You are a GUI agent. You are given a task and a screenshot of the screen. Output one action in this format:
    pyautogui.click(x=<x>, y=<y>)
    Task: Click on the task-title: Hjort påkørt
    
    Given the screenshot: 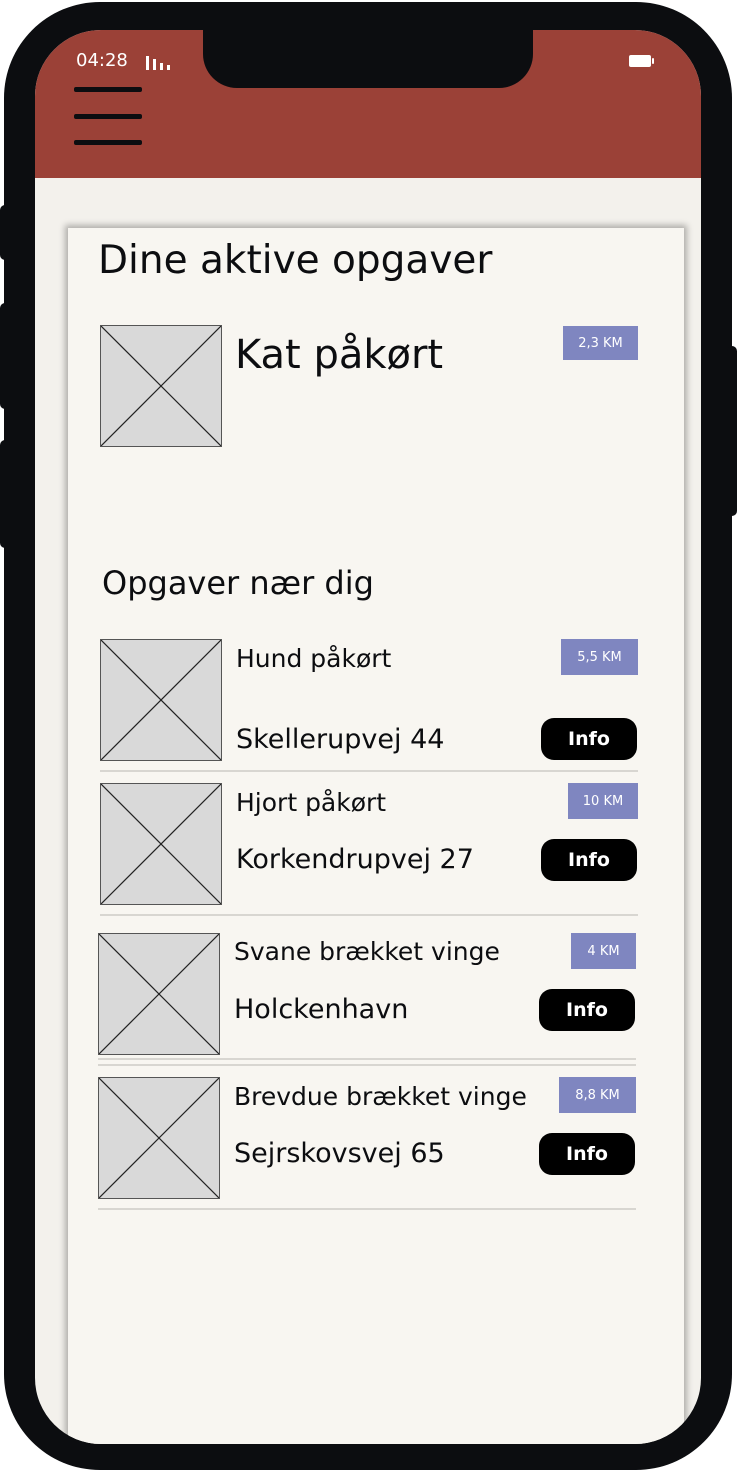 What is the action you would take?
    pyautogui.click(x=311, y=802)
    